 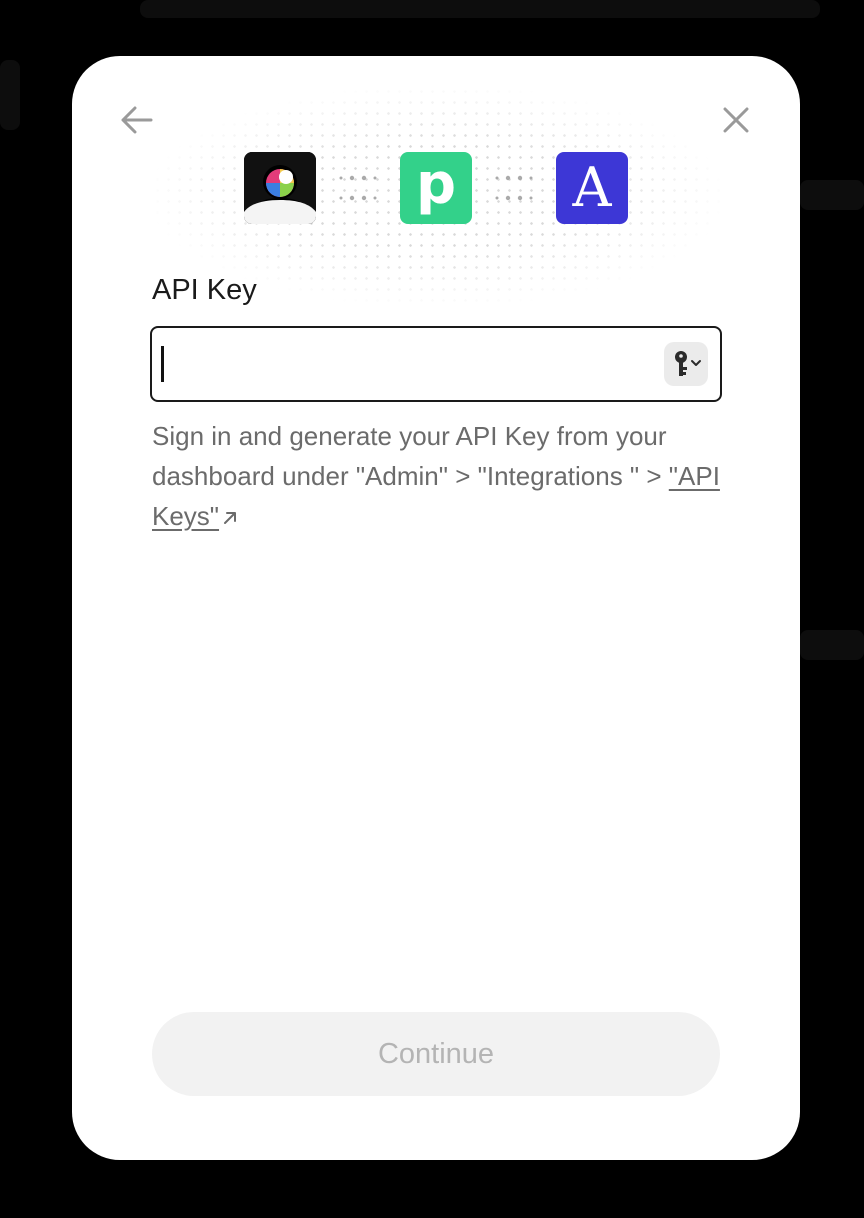 I want to click on key-chevron-icon, so click(x=688, y=363).